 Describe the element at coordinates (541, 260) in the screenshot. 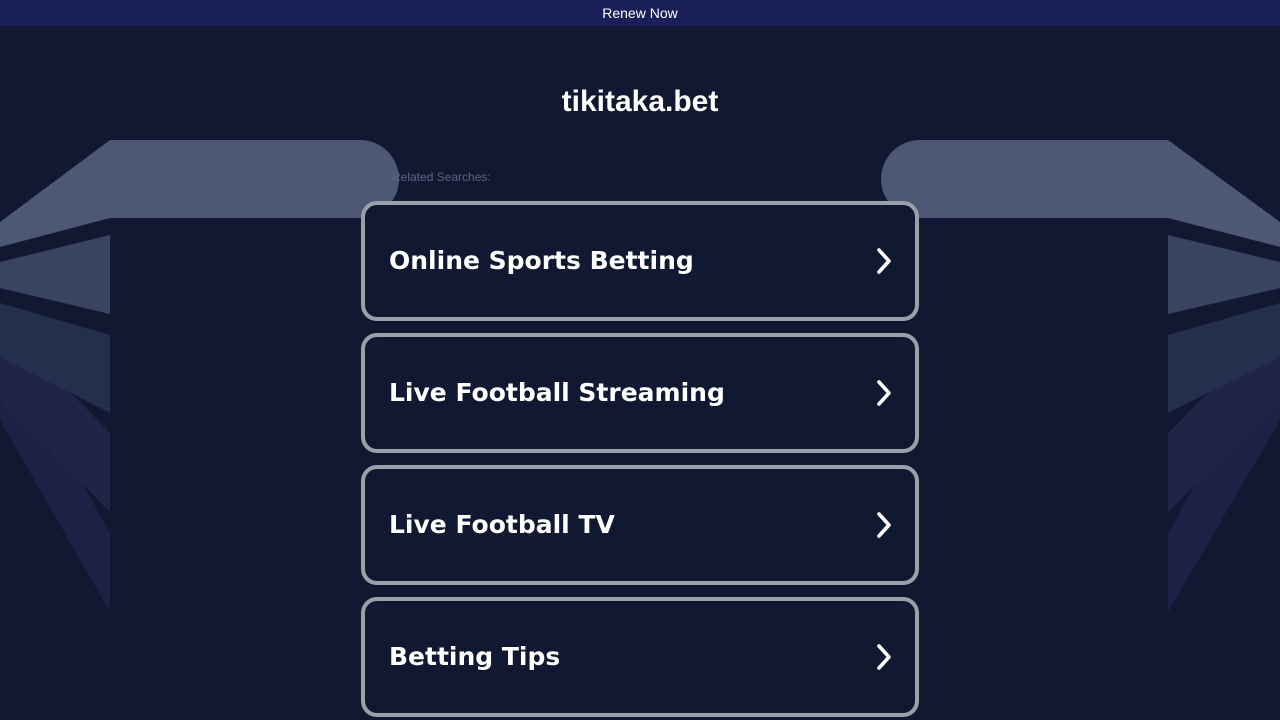

I see `result-label: Online Sports Betting` at that location.